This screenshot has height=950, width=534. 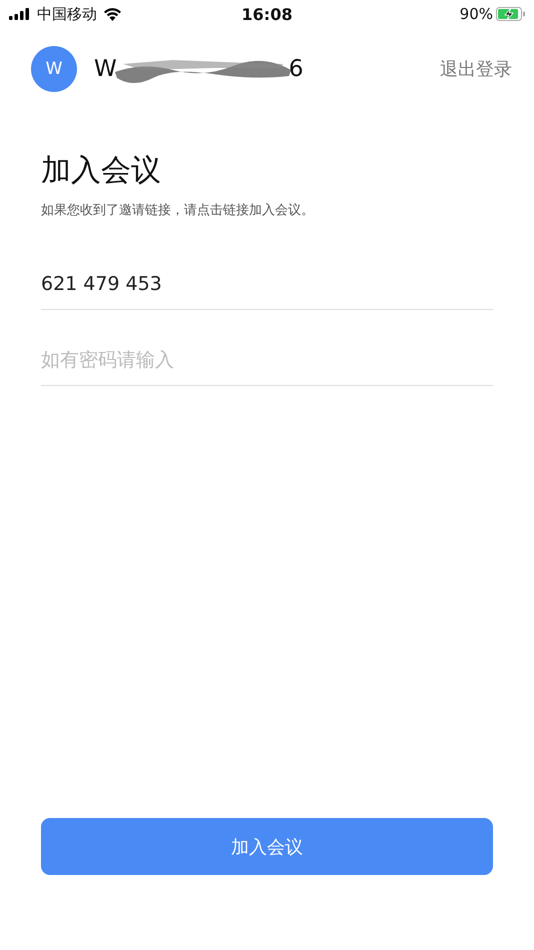 I want to click on meeting-id-field: 621 479 453, so click(x=267, y=284).